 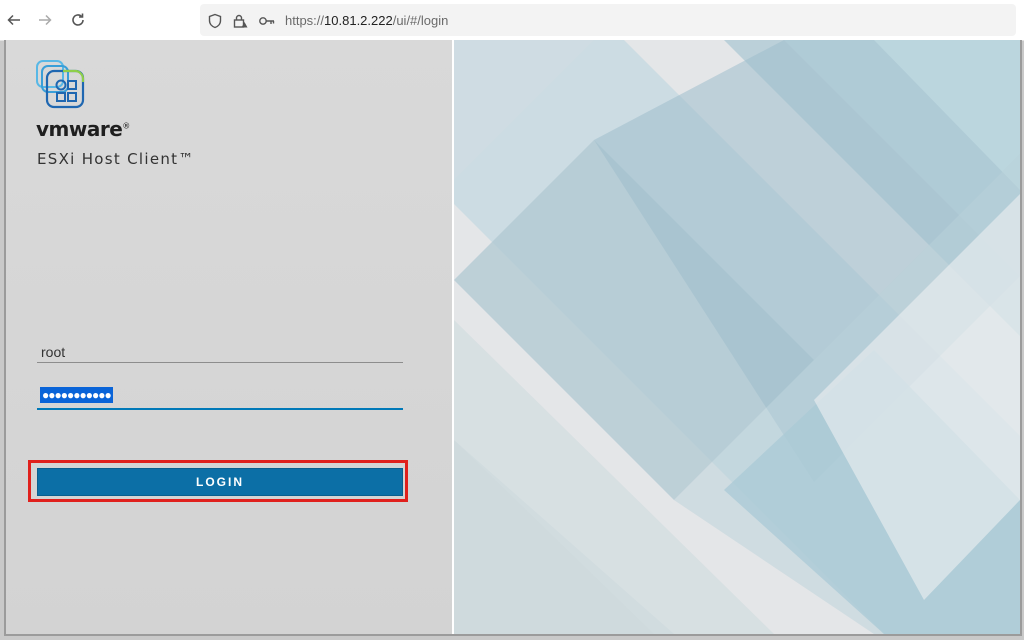 I want to click on url-text: https://10.81.2.222/ui/#/login, so click(x=366, y=20).